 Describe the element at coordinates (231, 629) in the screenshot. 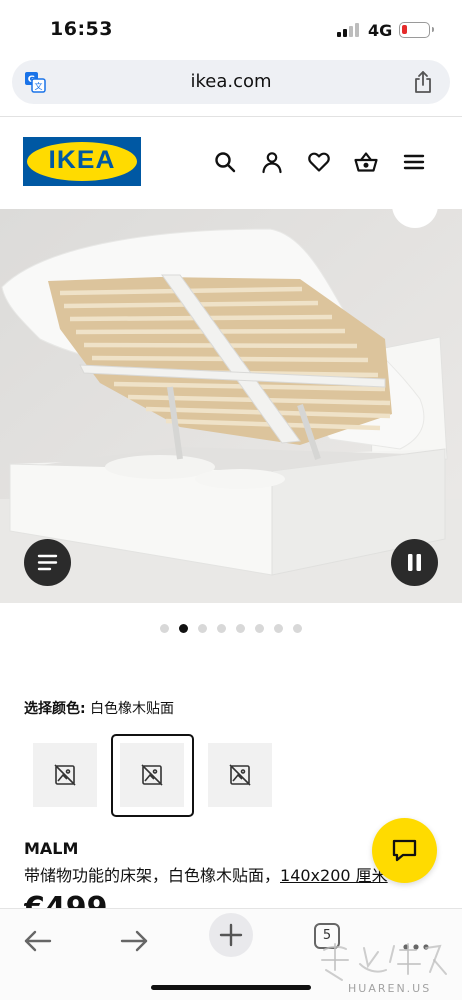

I see `carousel-dots` at that location.